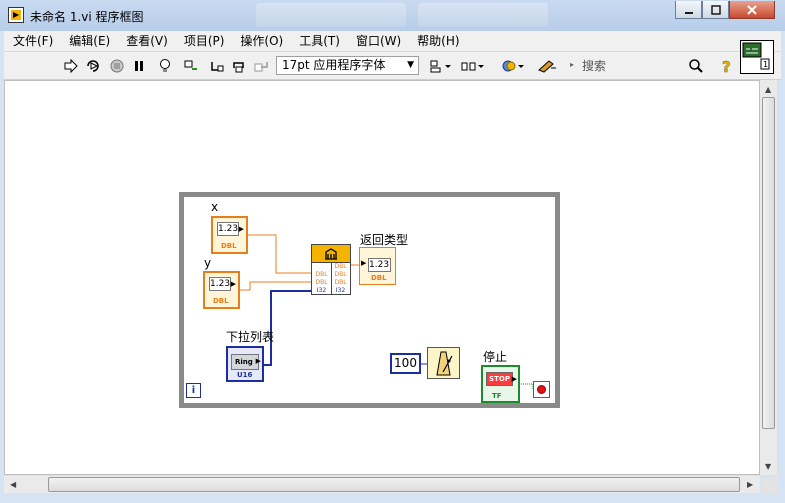 This screenshot has height=503, width=785. I want to click on formula-in-row, so click(321, 267).